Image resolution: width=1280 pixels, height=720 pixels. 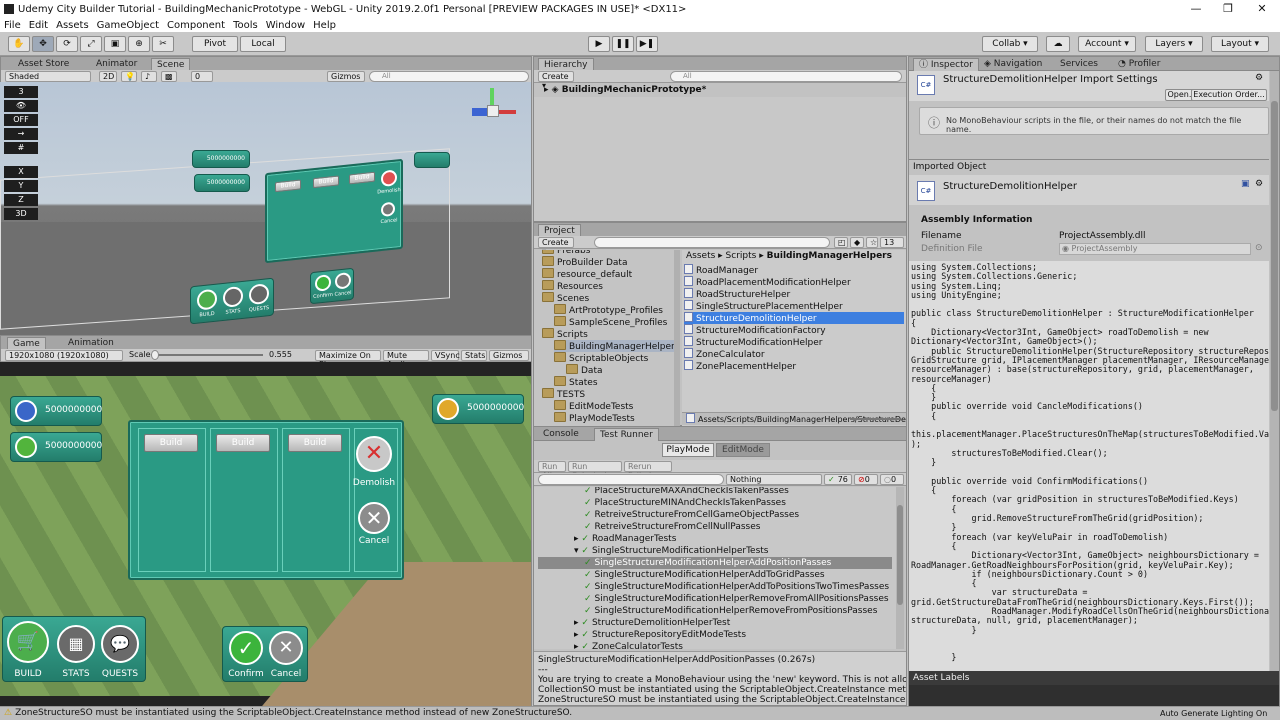 I want to click on folder-item: ScriptableObjects, so click(x=601, y=358).